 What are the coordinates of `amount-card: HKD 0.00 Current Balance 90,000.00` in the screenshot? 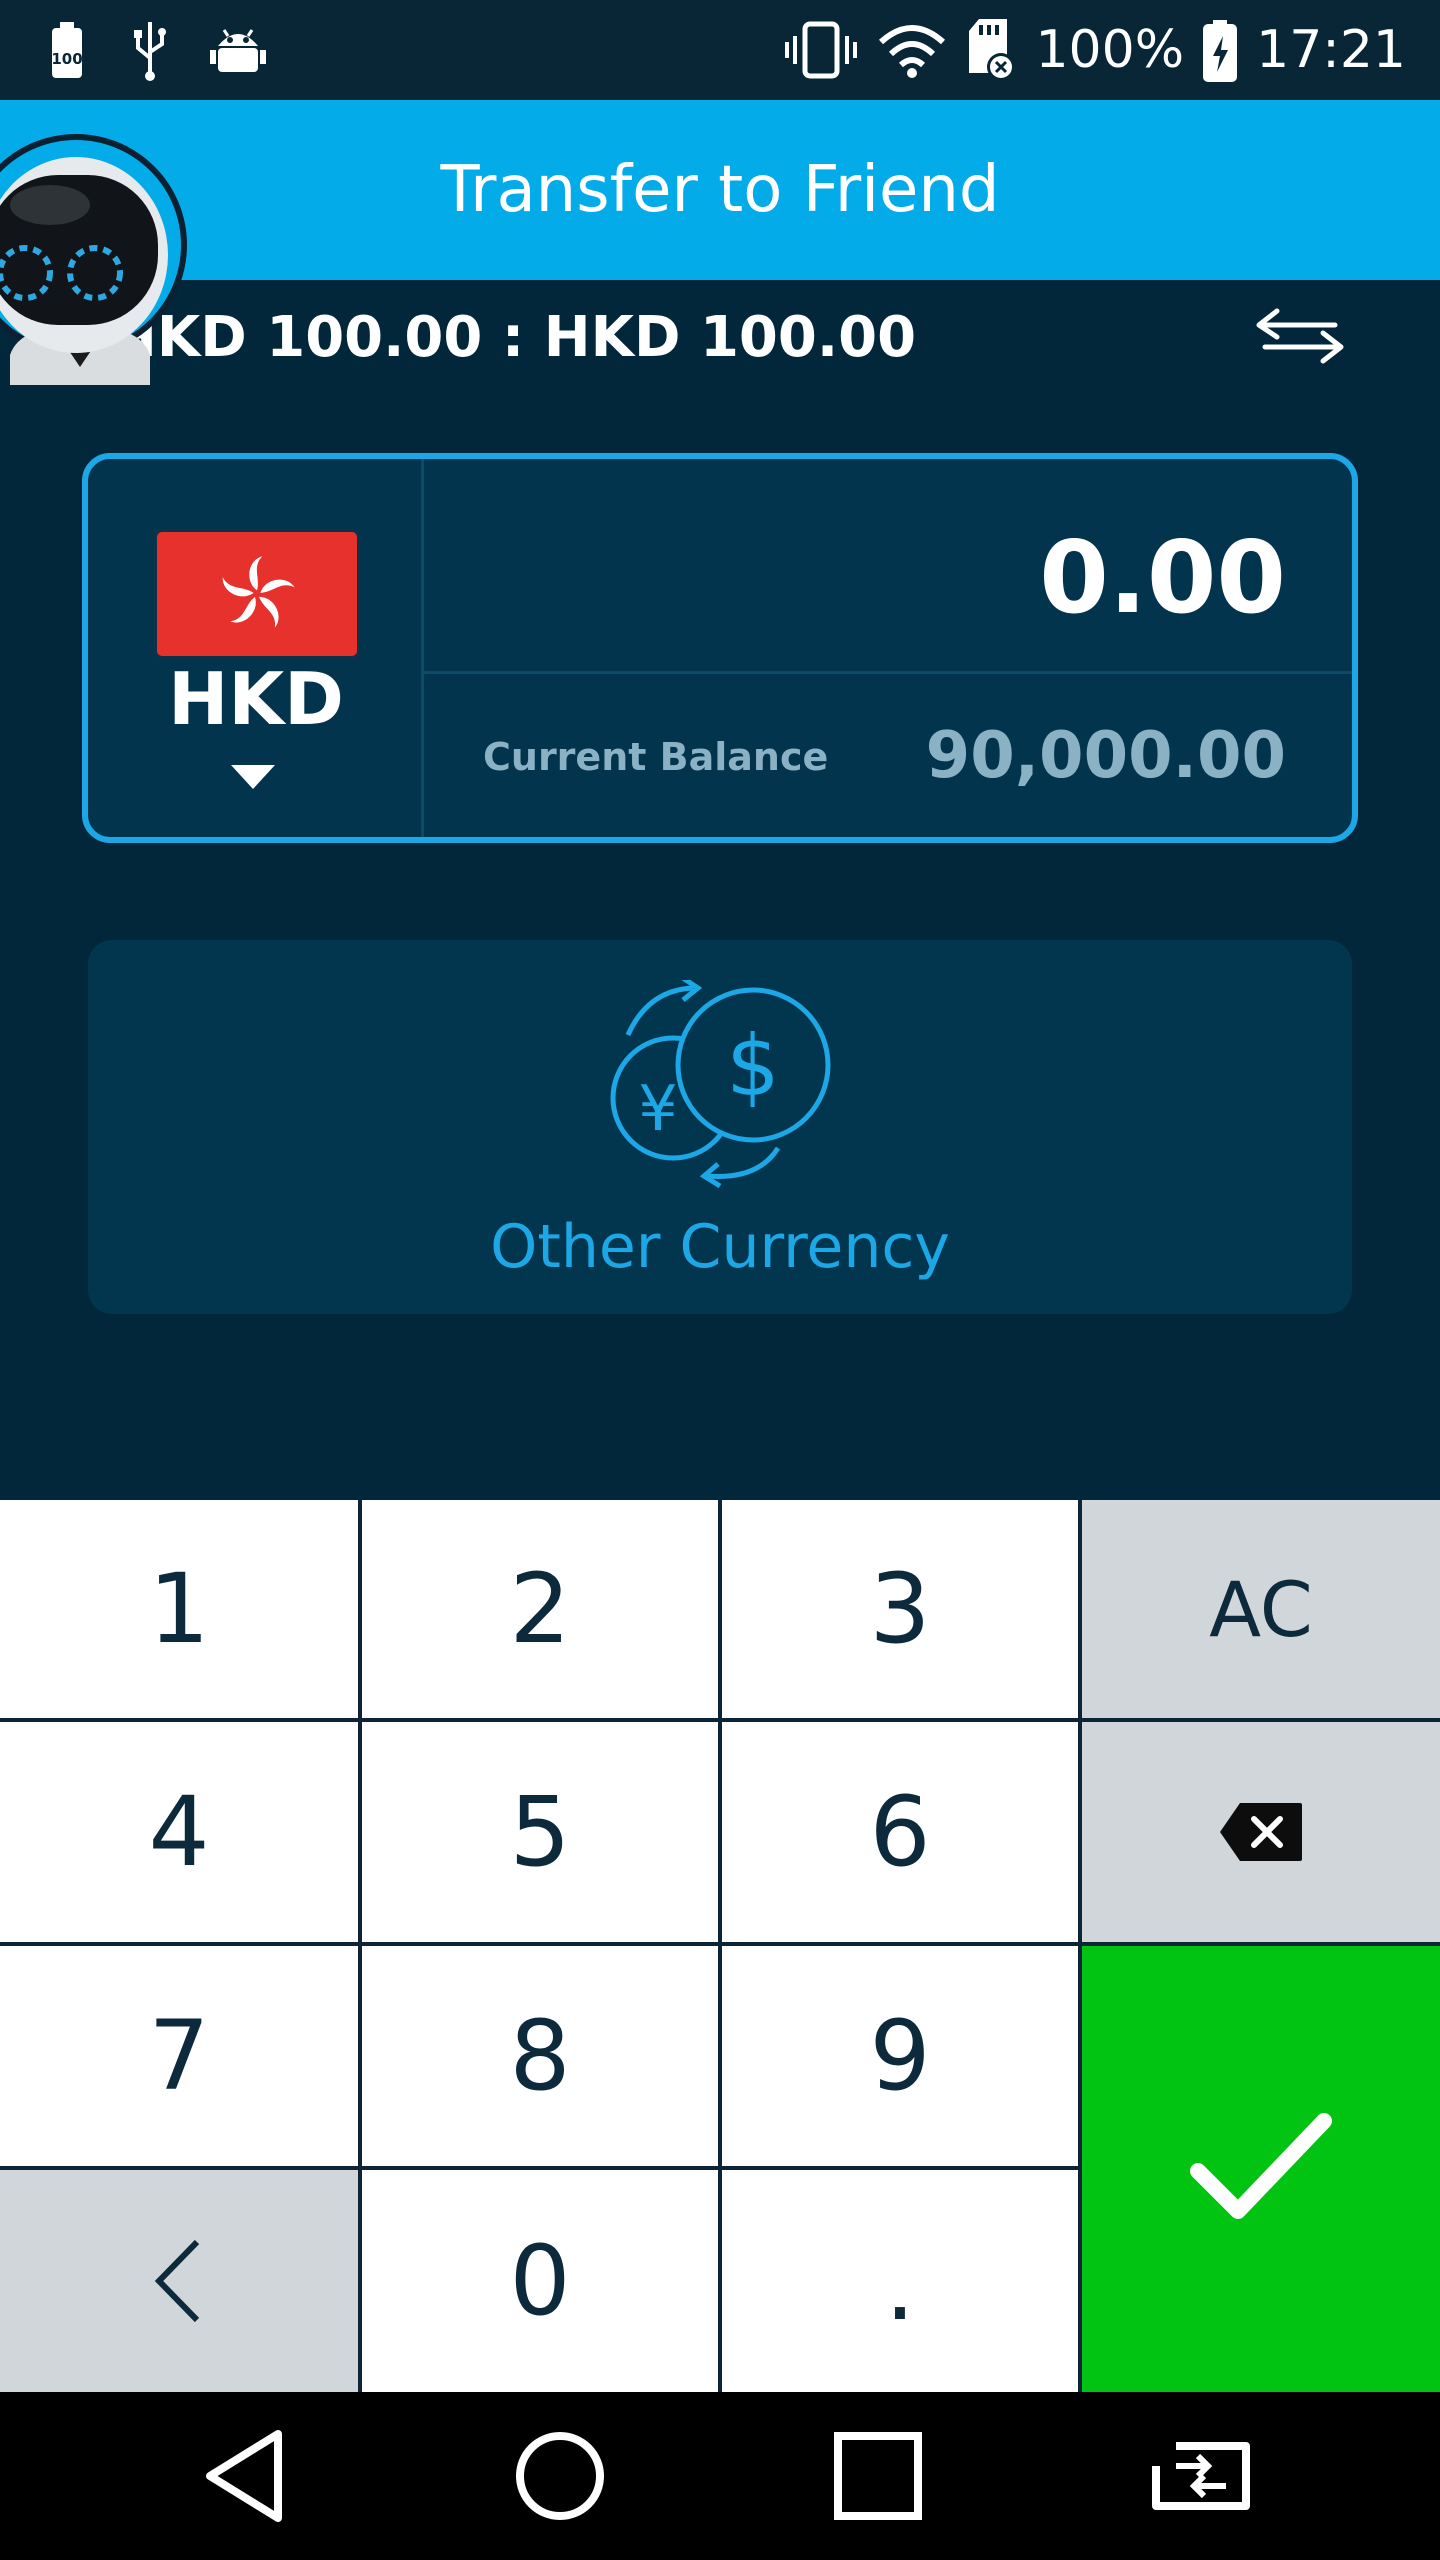 It's located at (720, 648).